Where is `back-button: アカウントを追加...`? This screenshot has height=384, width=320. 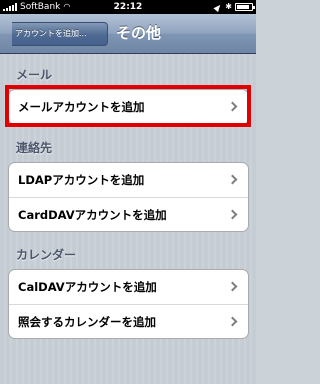 back-button: アカウントを追加... is located at coordinates (60, 34).